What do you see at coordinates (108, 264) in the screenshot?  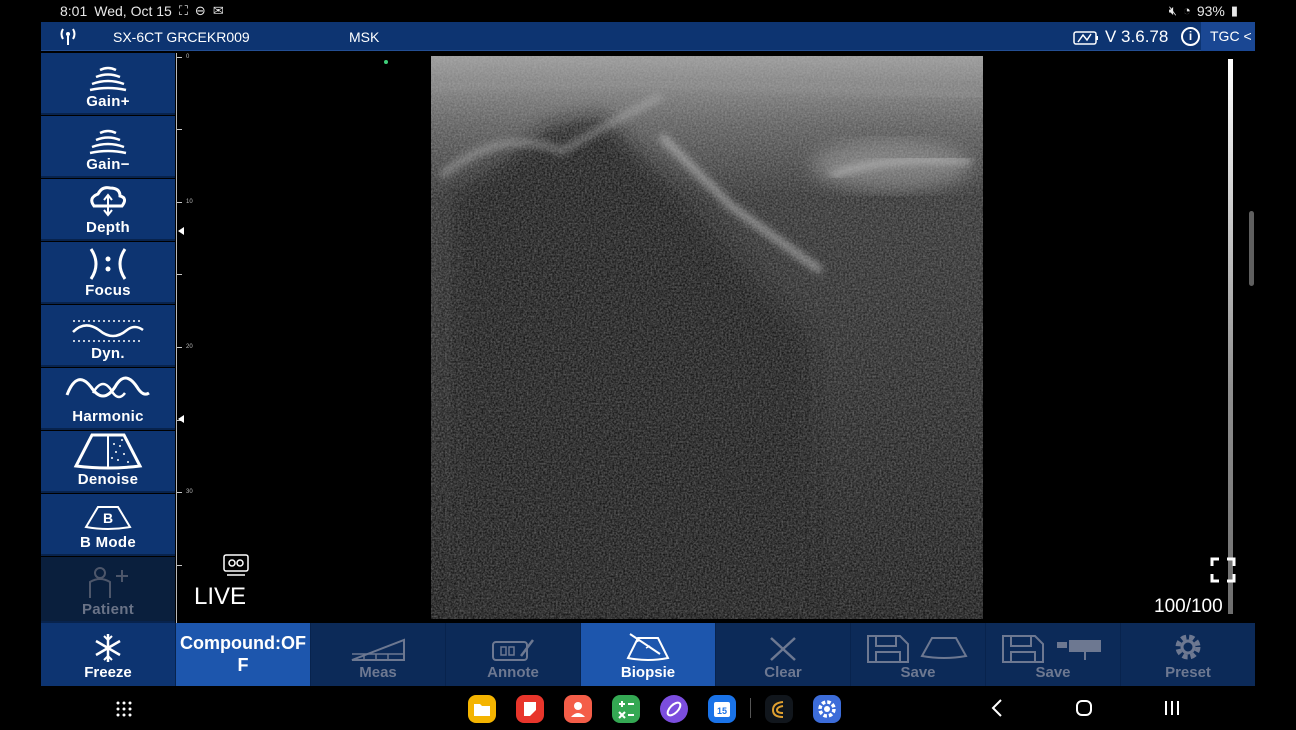 I see `focus-icon` at bounding box center [108, 264].